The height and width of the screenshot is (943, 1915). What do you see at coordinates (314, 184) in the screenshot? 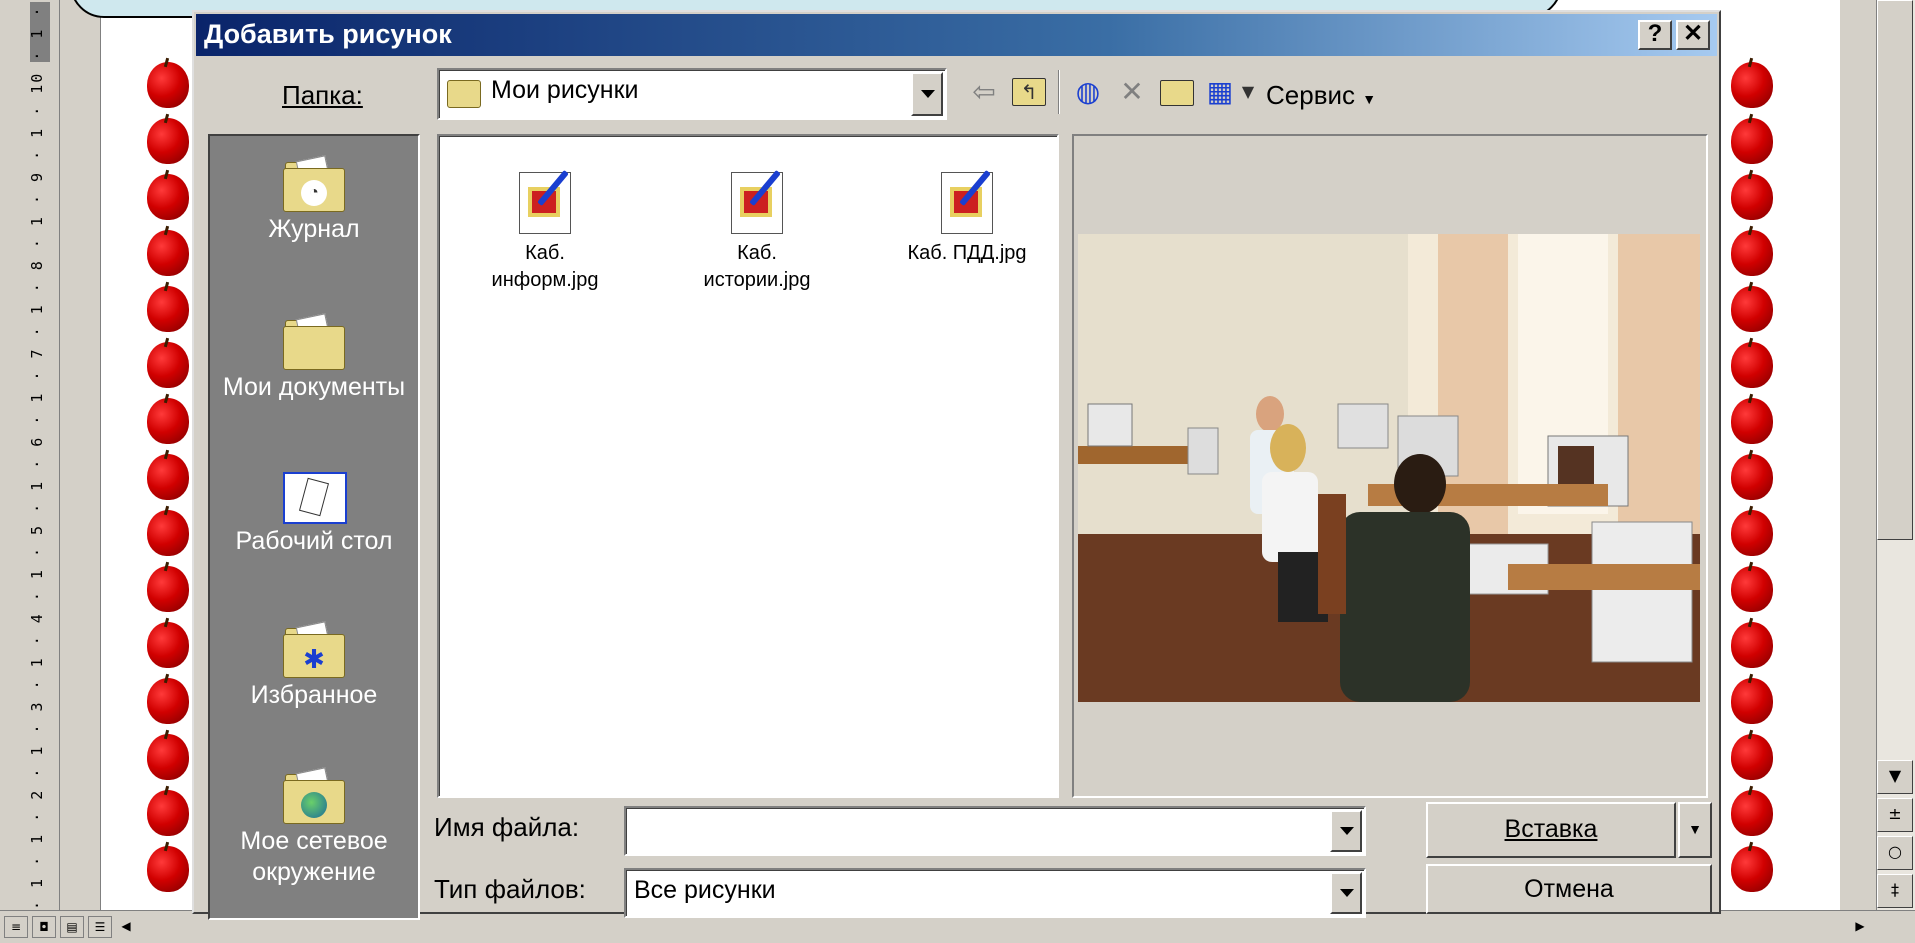
I see `history-icon: ◔` at bounding box center [314, 184].